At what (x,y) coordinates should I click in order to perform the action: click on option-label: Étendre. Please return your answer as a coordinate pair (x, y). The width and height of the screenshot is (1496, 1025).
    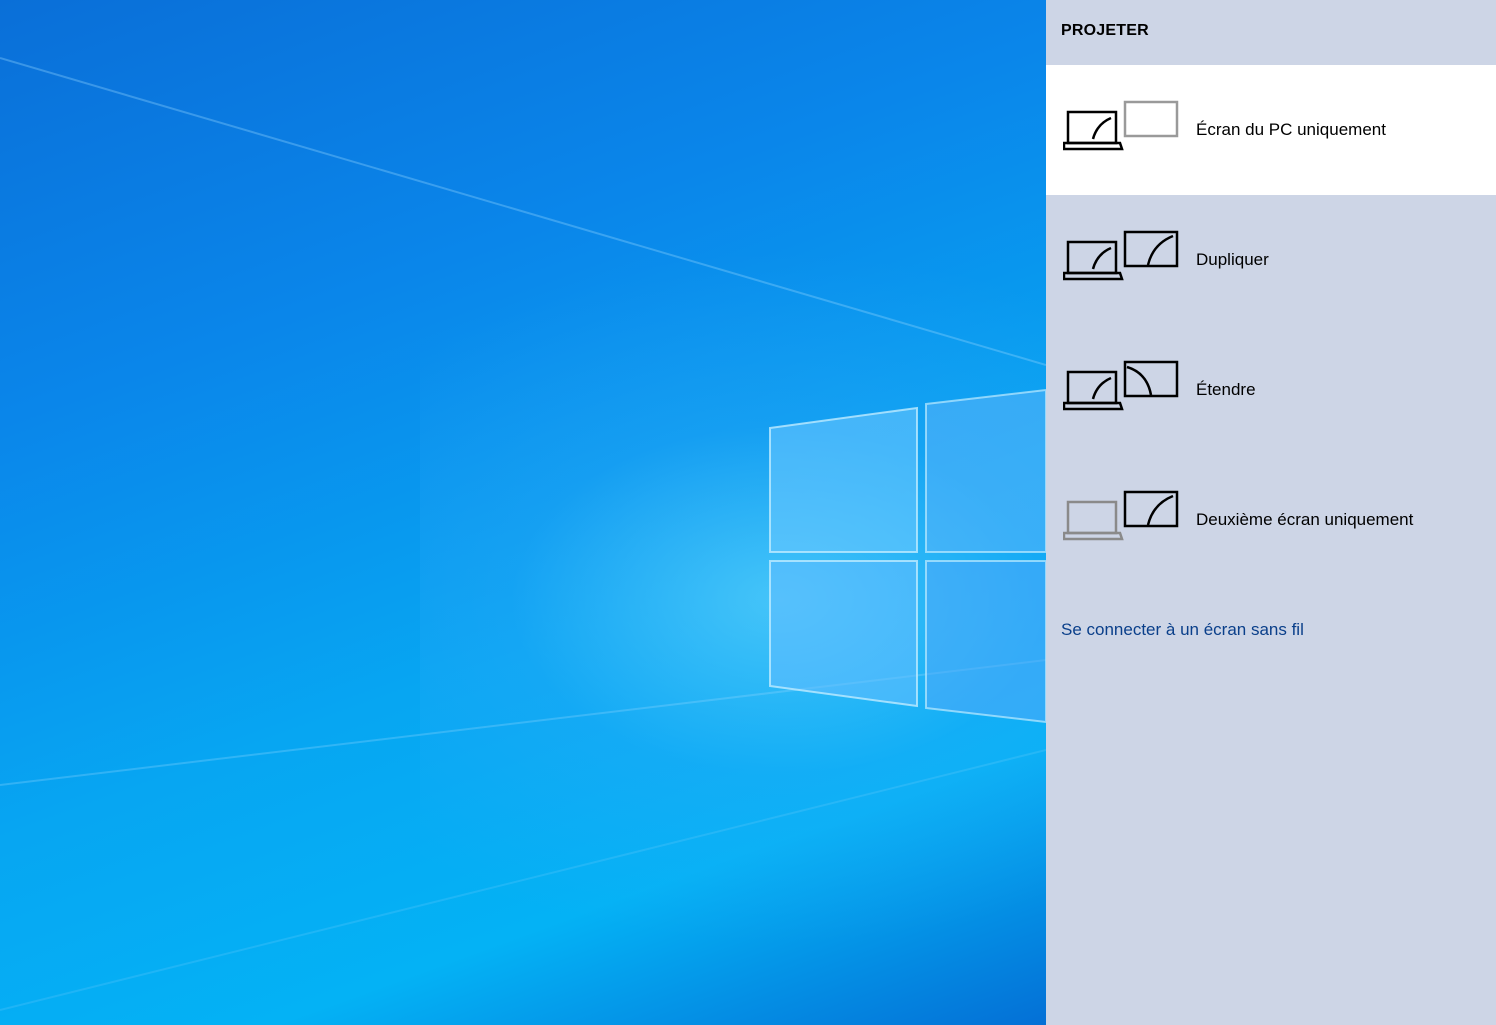
    Looking at the image, I should click on (1226, 389).